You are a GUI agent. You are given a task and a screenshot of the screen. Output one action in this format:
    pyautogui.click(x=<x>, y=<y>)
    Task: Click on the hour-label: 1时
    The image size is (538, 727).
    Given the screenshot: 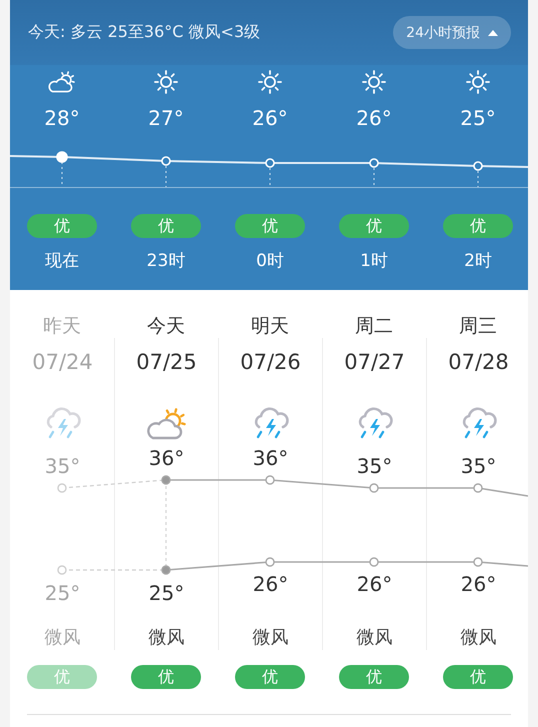 What is the action you would take?
    pyautogui.click(x=374, y=261)
    